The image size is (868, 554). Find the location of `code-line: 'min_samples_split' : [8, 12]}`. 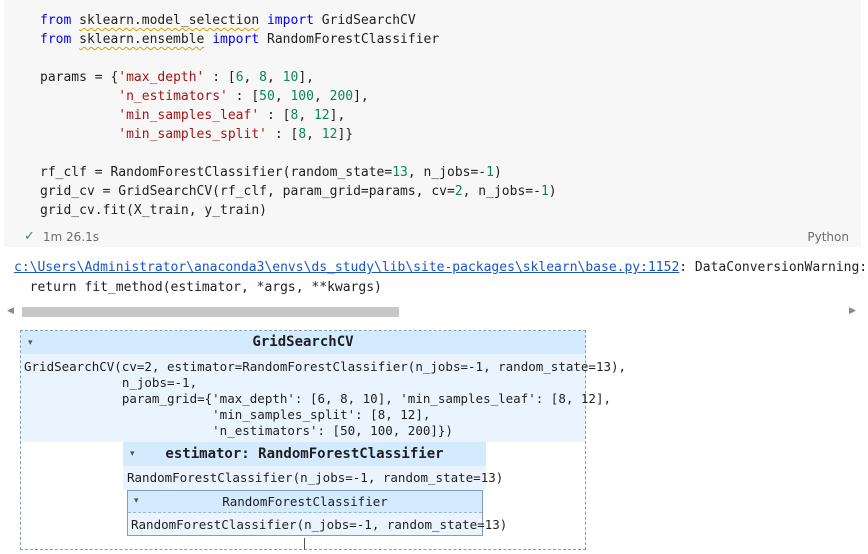

code-line: 'min_samples_split' : [8, 12]} is located at coordinates (298, 134).